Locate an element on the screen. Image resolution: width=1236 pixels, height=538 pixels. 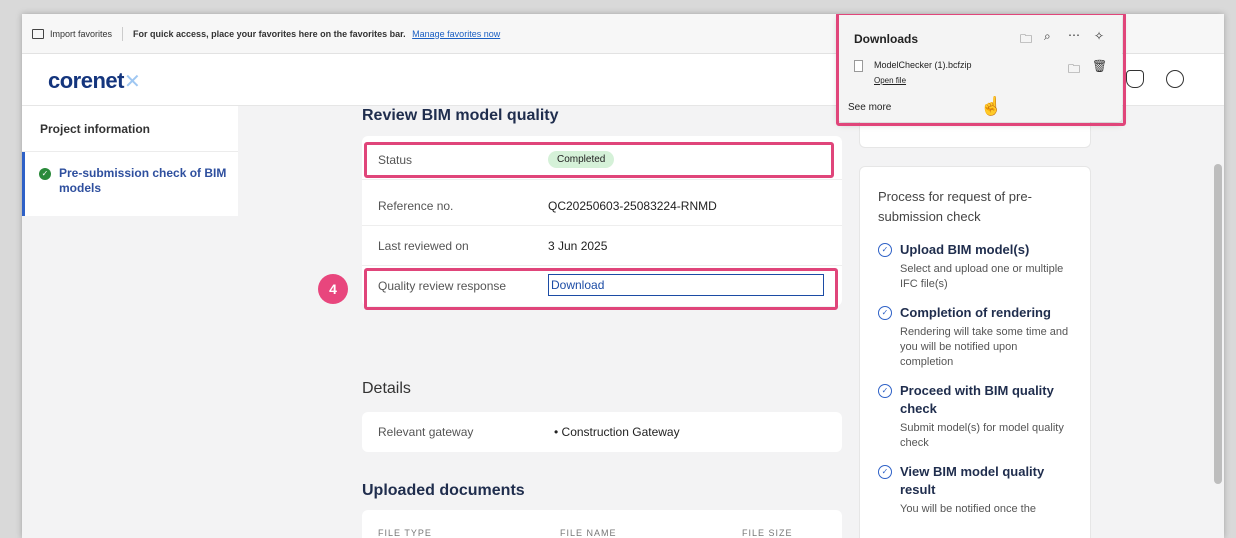
gateway-label: Relevant gateway is located at coordinates (426, 432).